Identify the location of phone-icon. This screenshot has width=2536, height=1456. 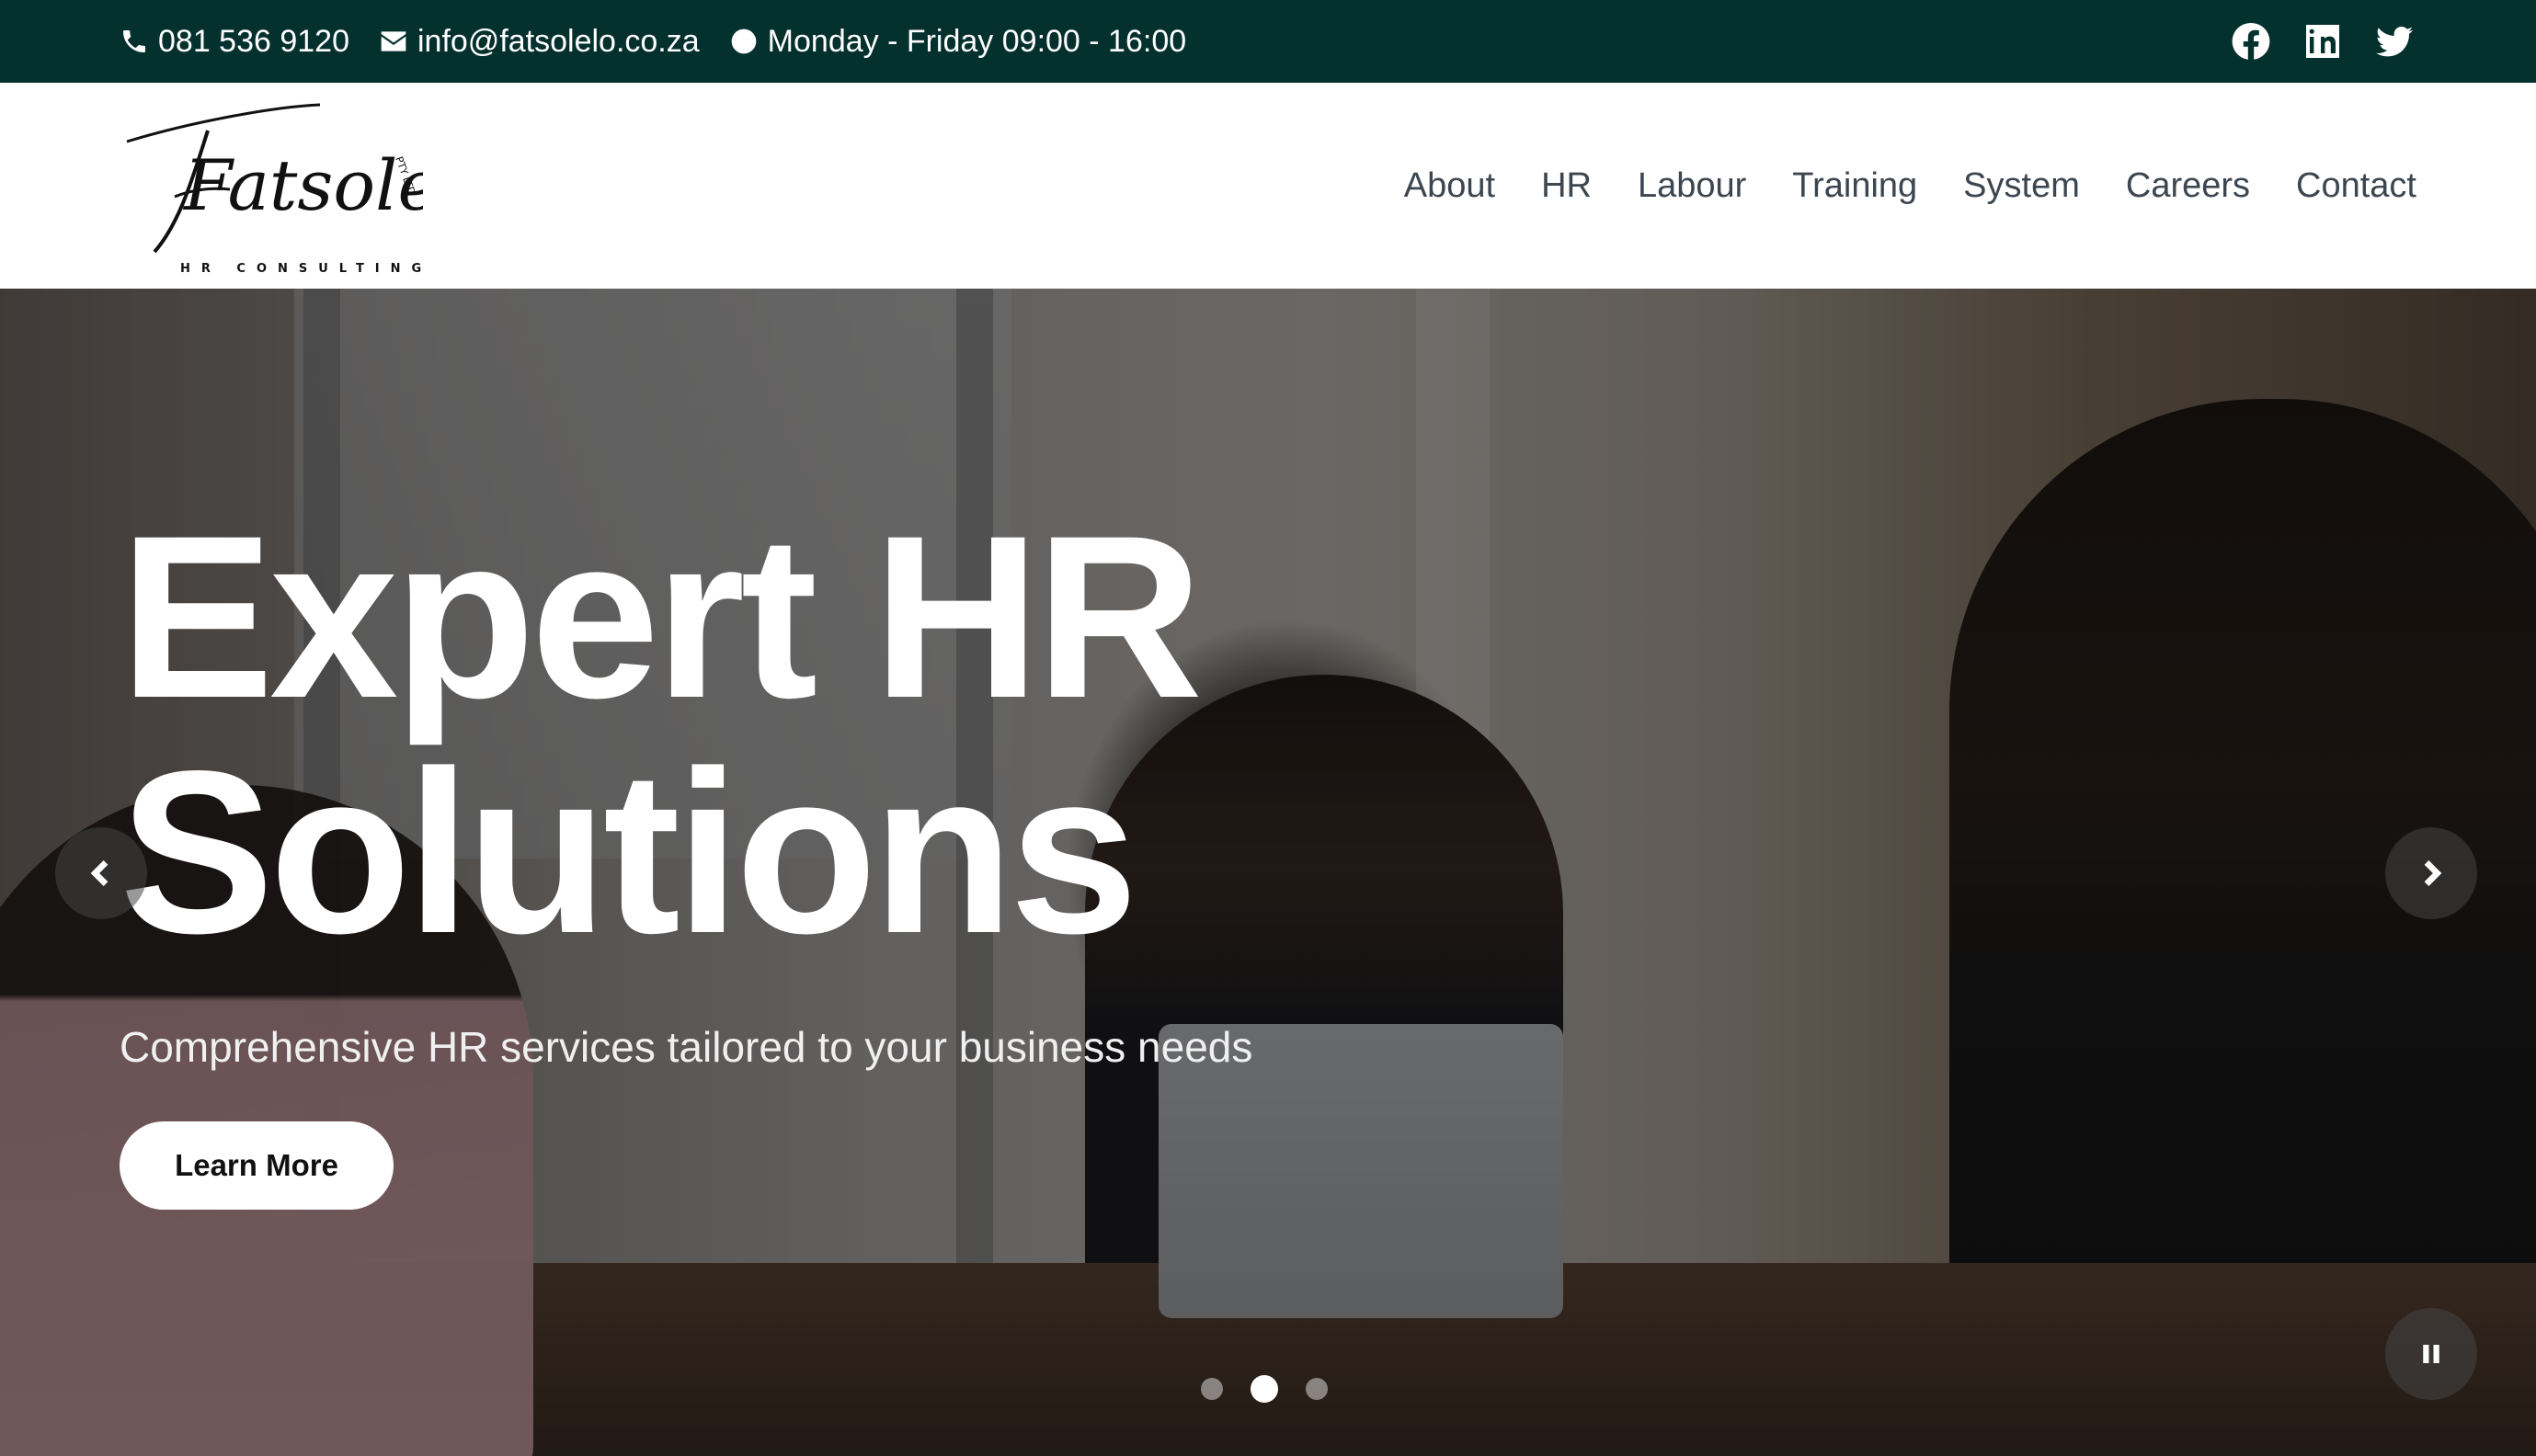
(134, 41).